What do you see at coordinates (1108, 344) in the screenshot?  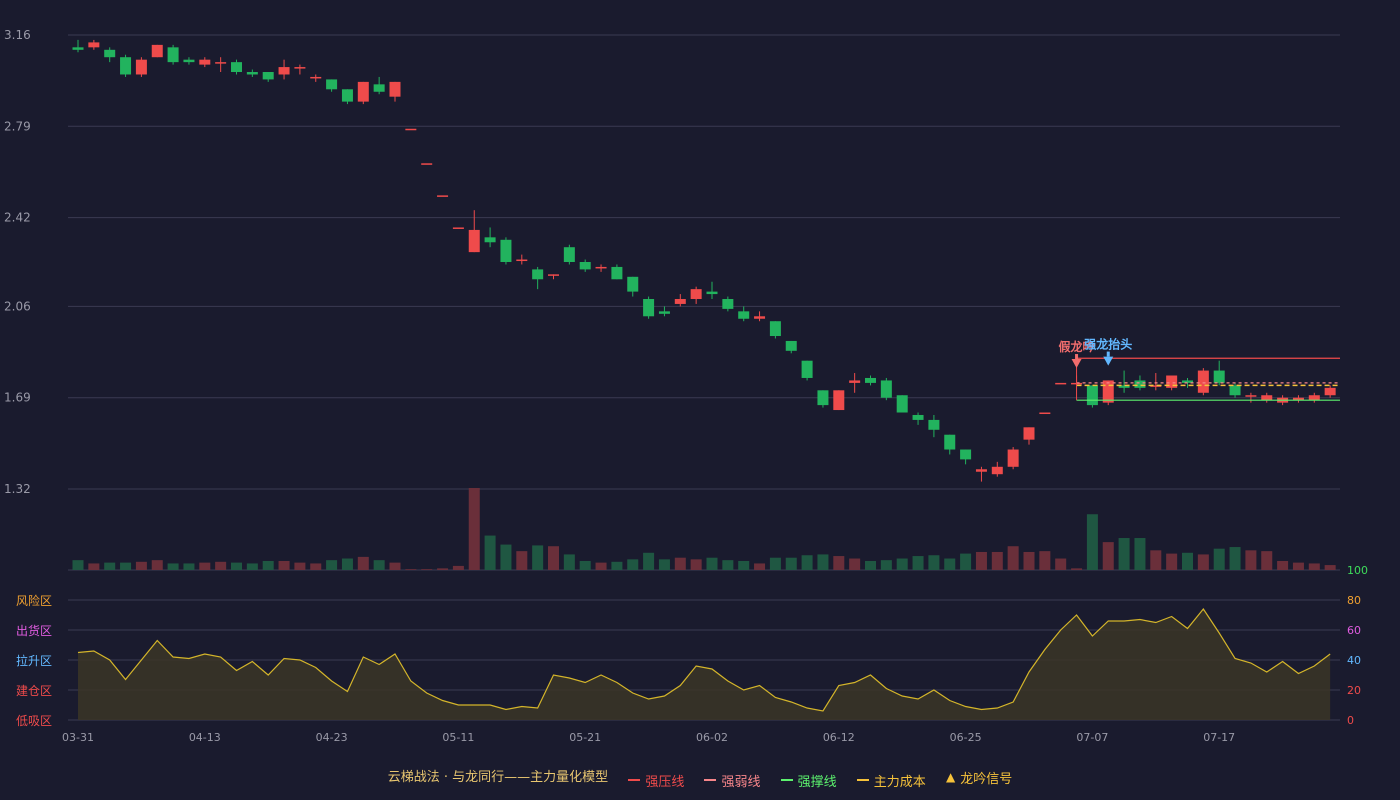 I see `signal-label: 强龙抬头` at bounding box center [1108, 344].